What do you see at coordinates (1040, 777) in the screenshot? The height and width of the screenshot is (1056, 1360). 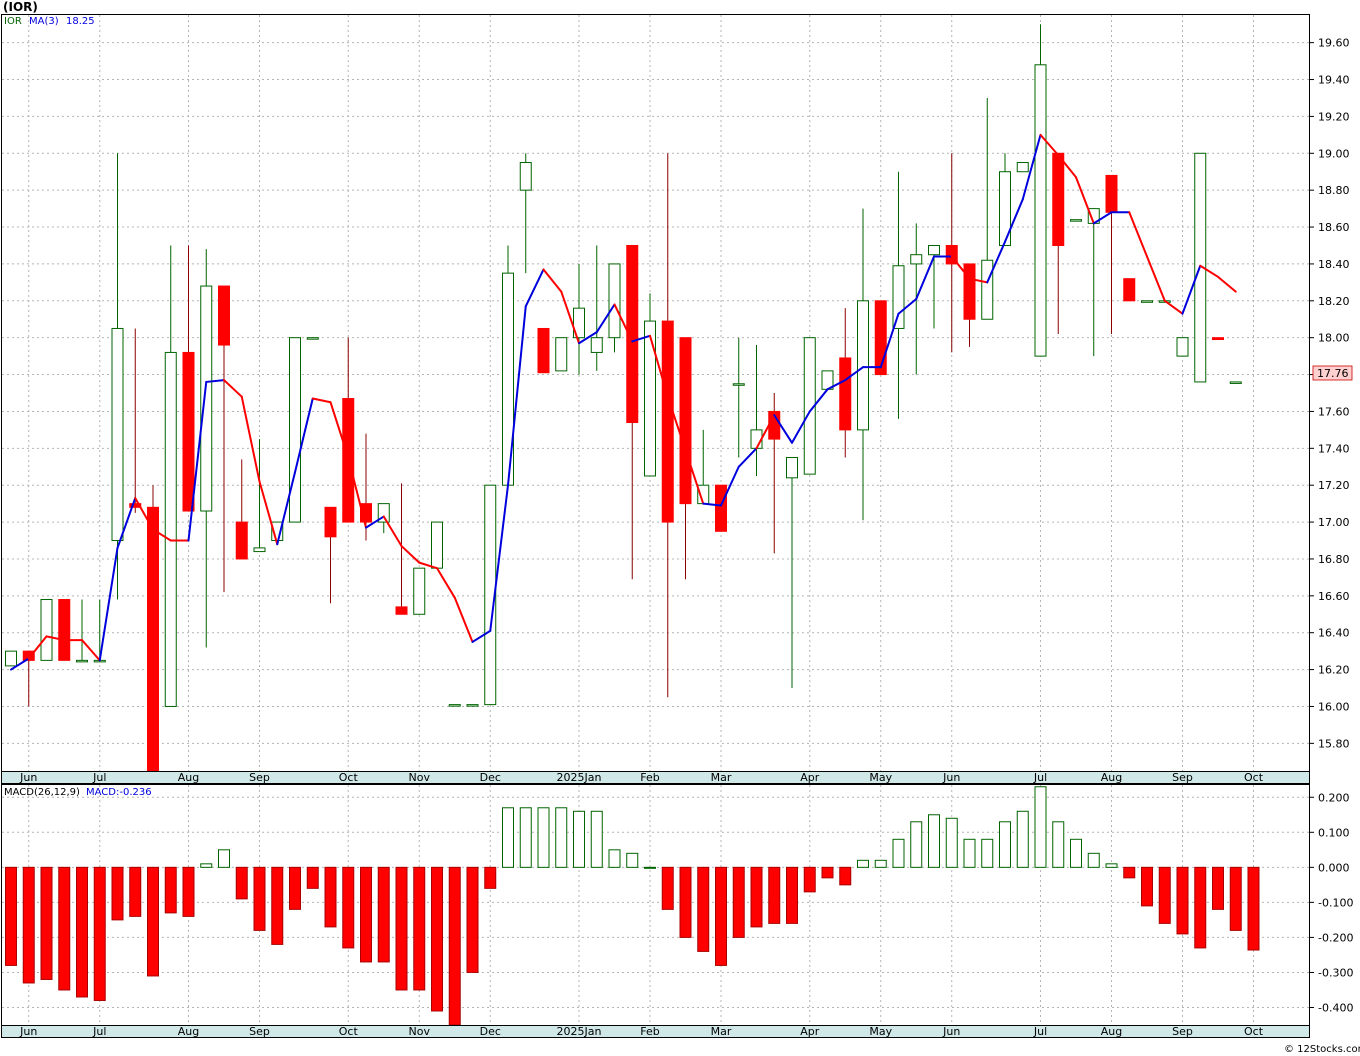 I see `price-x-tick-label: Jul` at bounding box center [1040, 777].